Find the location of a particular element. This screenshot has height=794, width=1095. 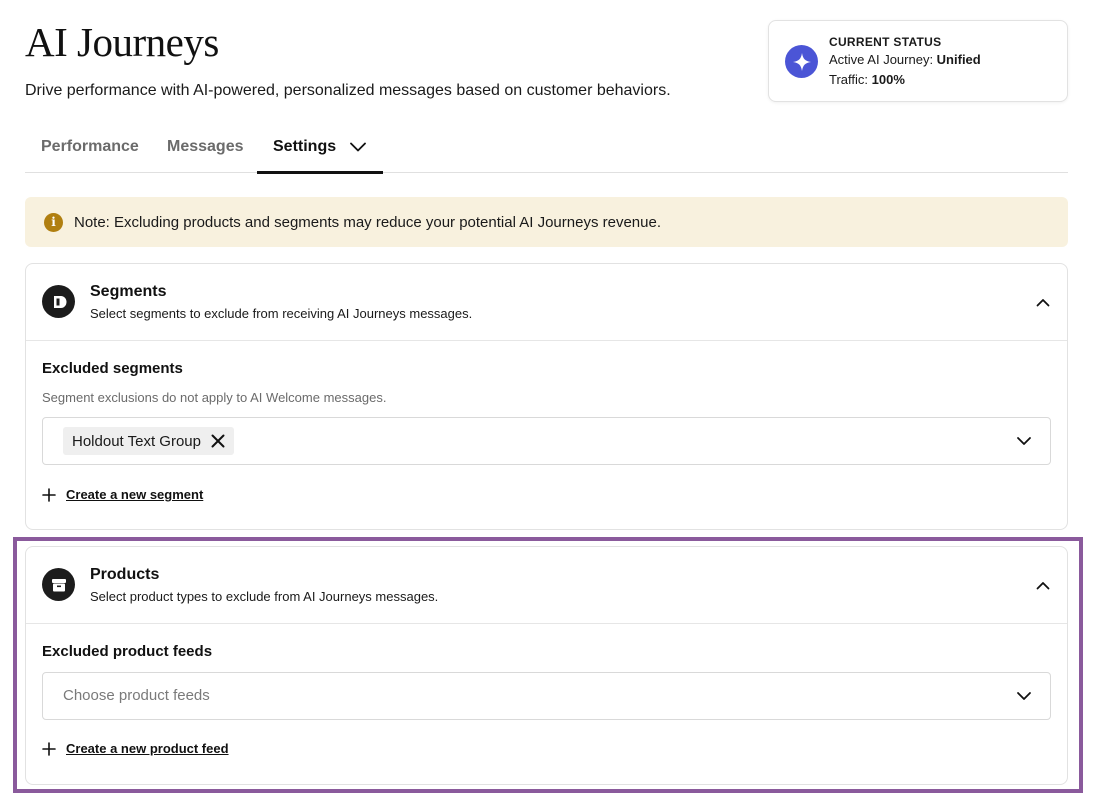

sparkle-icon is located at coordinates (801, 61).